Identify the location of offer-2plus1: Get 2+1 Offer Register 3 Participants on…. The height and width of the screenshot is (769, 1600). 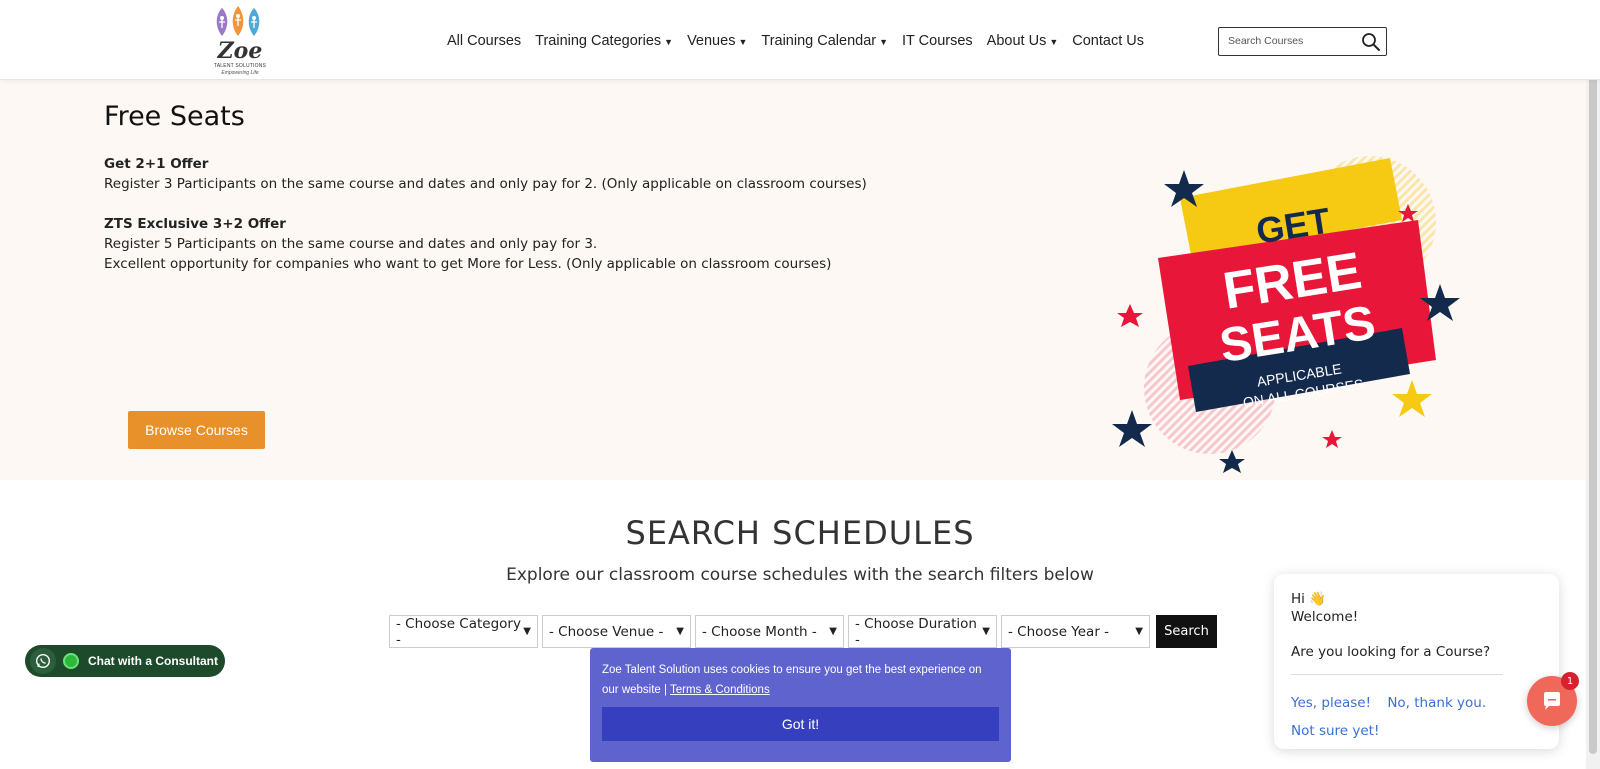
(485, 174).